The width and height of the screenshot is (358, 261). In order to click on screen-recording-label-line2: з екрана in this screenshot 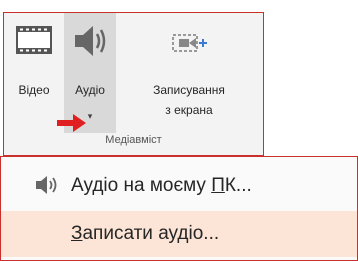, I will do `click(189, 110)`.